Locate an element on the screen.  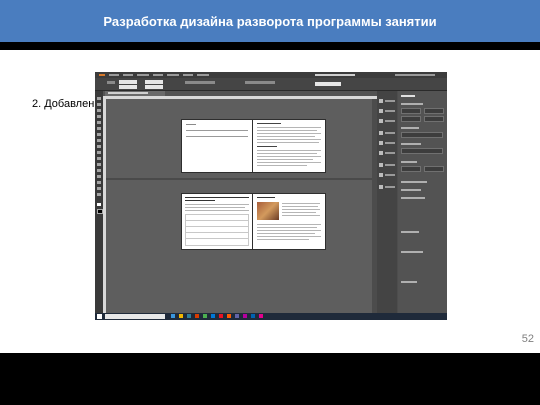
note-tool-icon is located at coordinates (99, 176).